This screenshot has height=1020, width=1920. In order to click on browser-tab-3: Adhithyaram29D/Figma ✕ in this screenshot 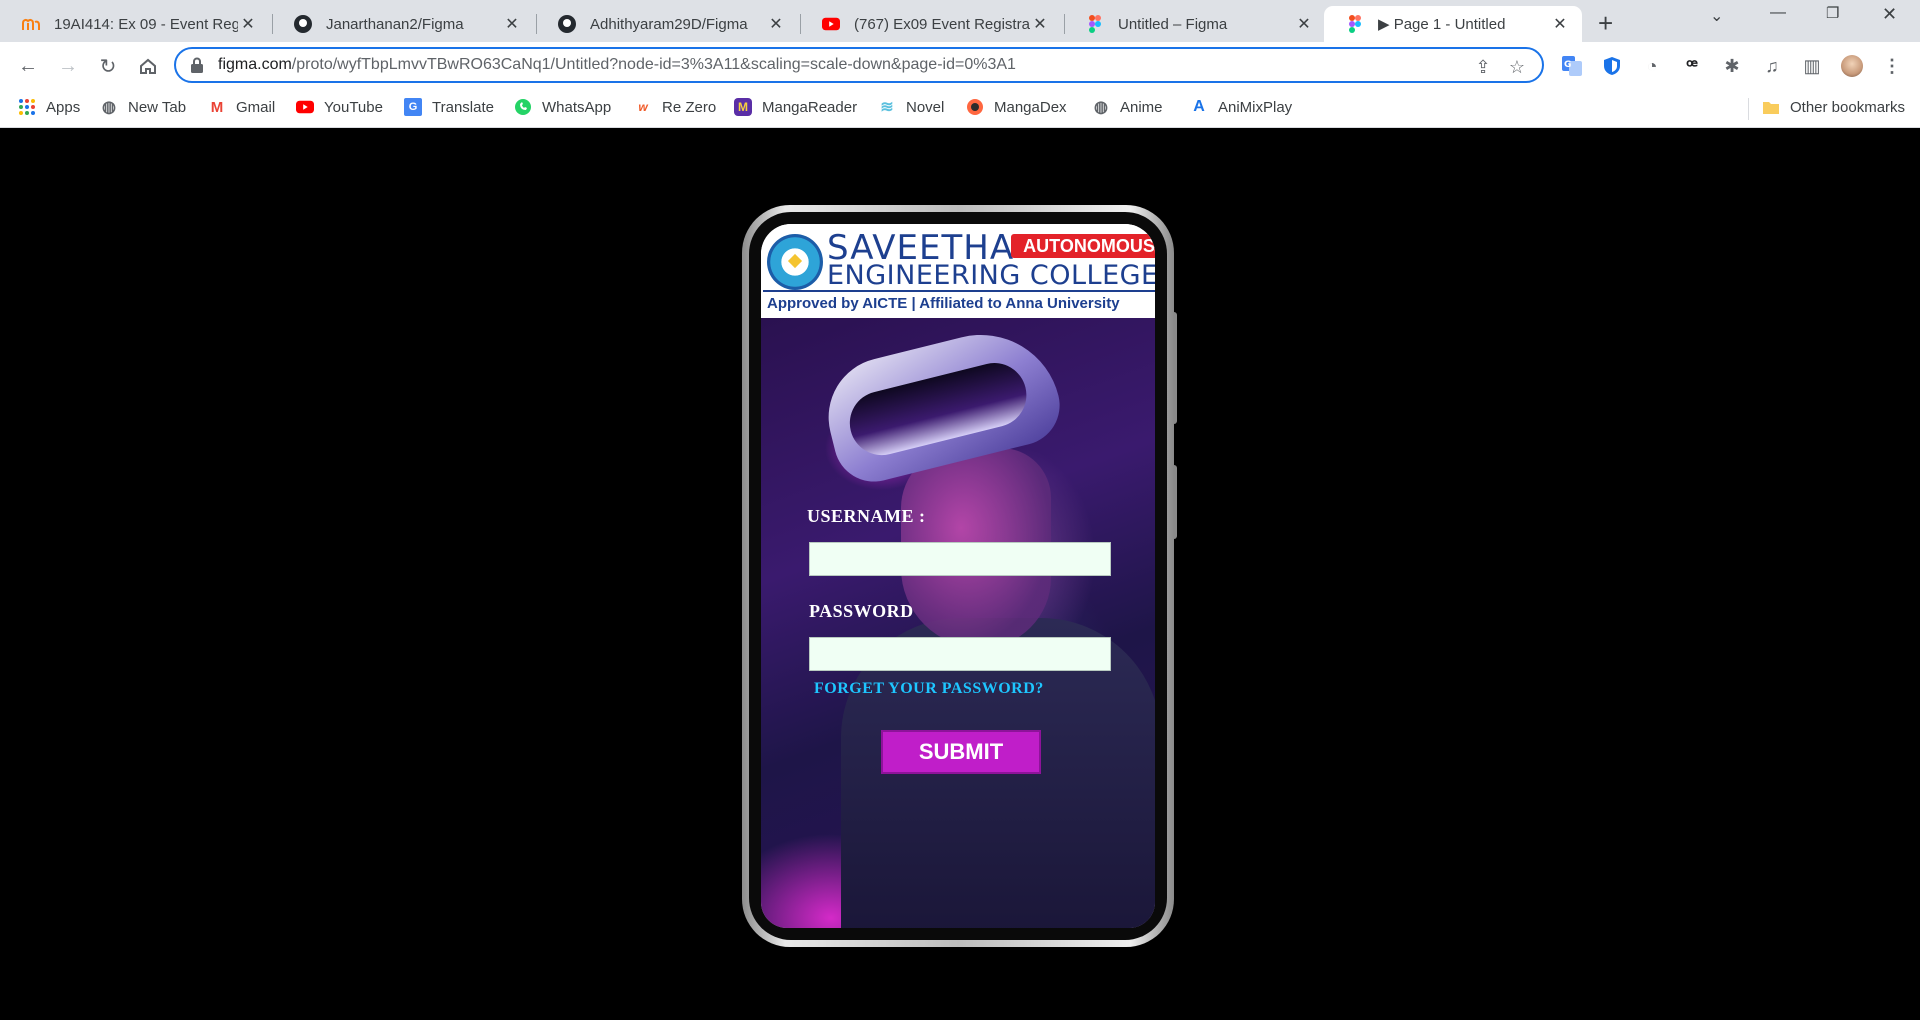, I will do `click(667, 24)`.